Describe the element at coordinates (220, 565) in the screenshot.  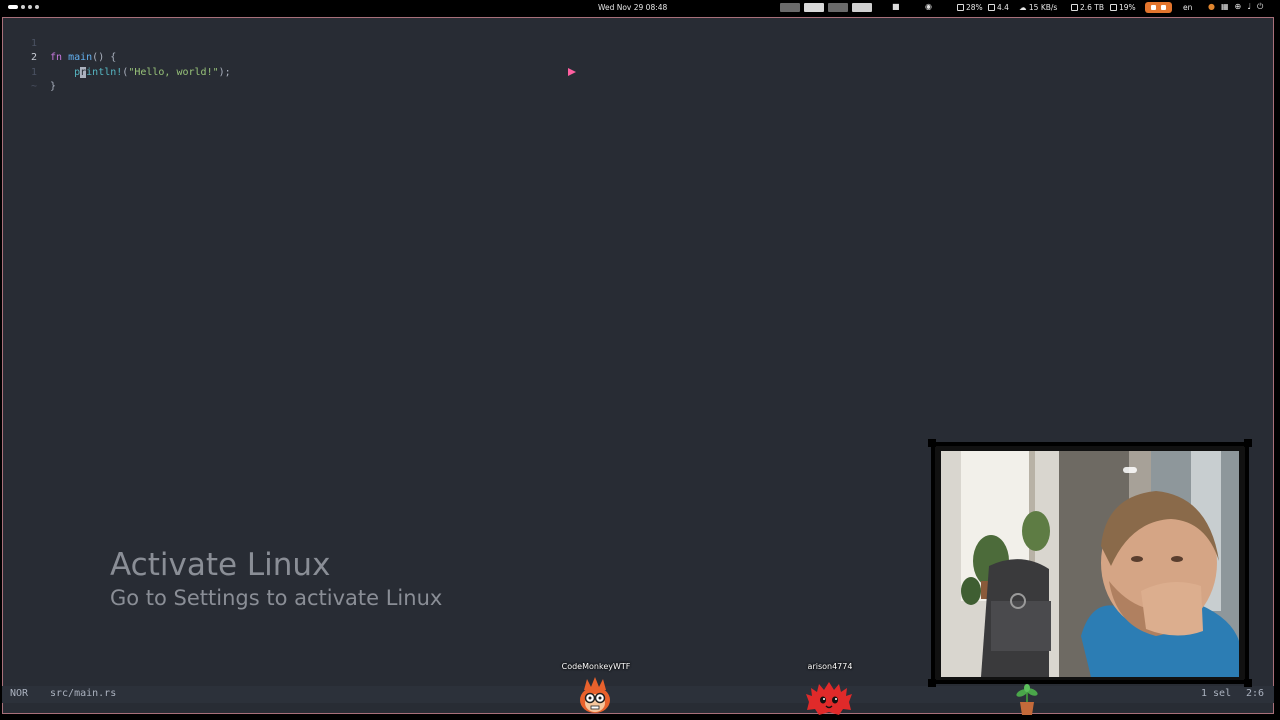
I see `watermark-title: Activate Linux` at that location.